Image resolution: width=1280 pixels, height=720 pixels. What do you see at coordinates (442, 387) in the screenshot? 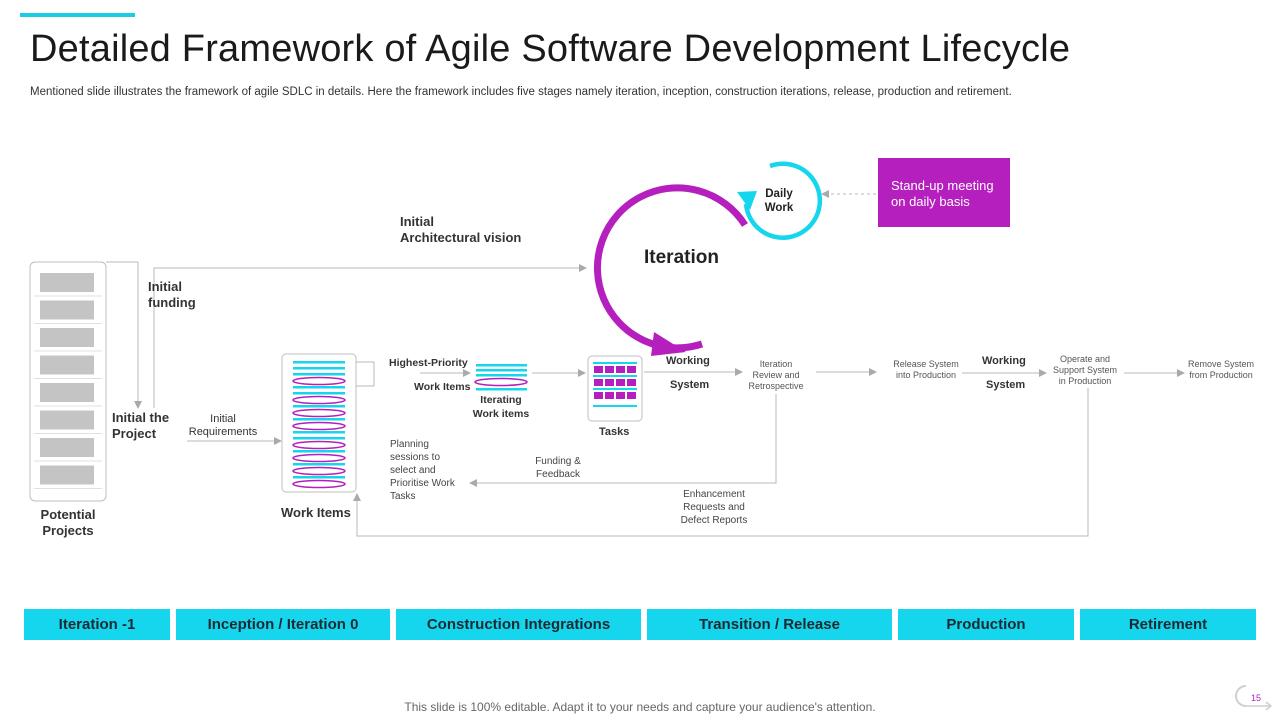
I see `work-items-small-label: Work Items` at bounding box center [442, 387].